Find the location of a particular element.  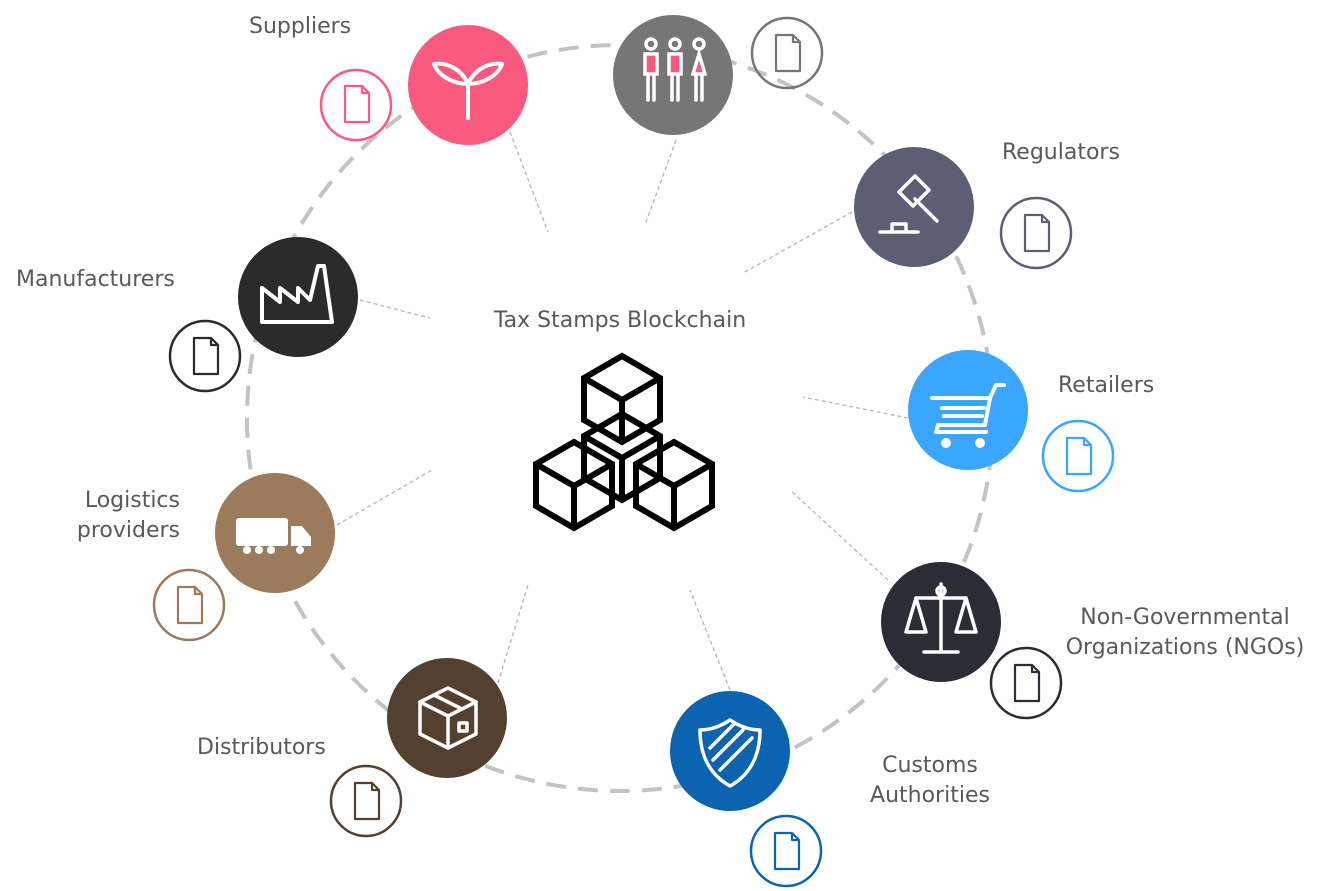

doc-badge-distributors is located at coordinates (366, 801).